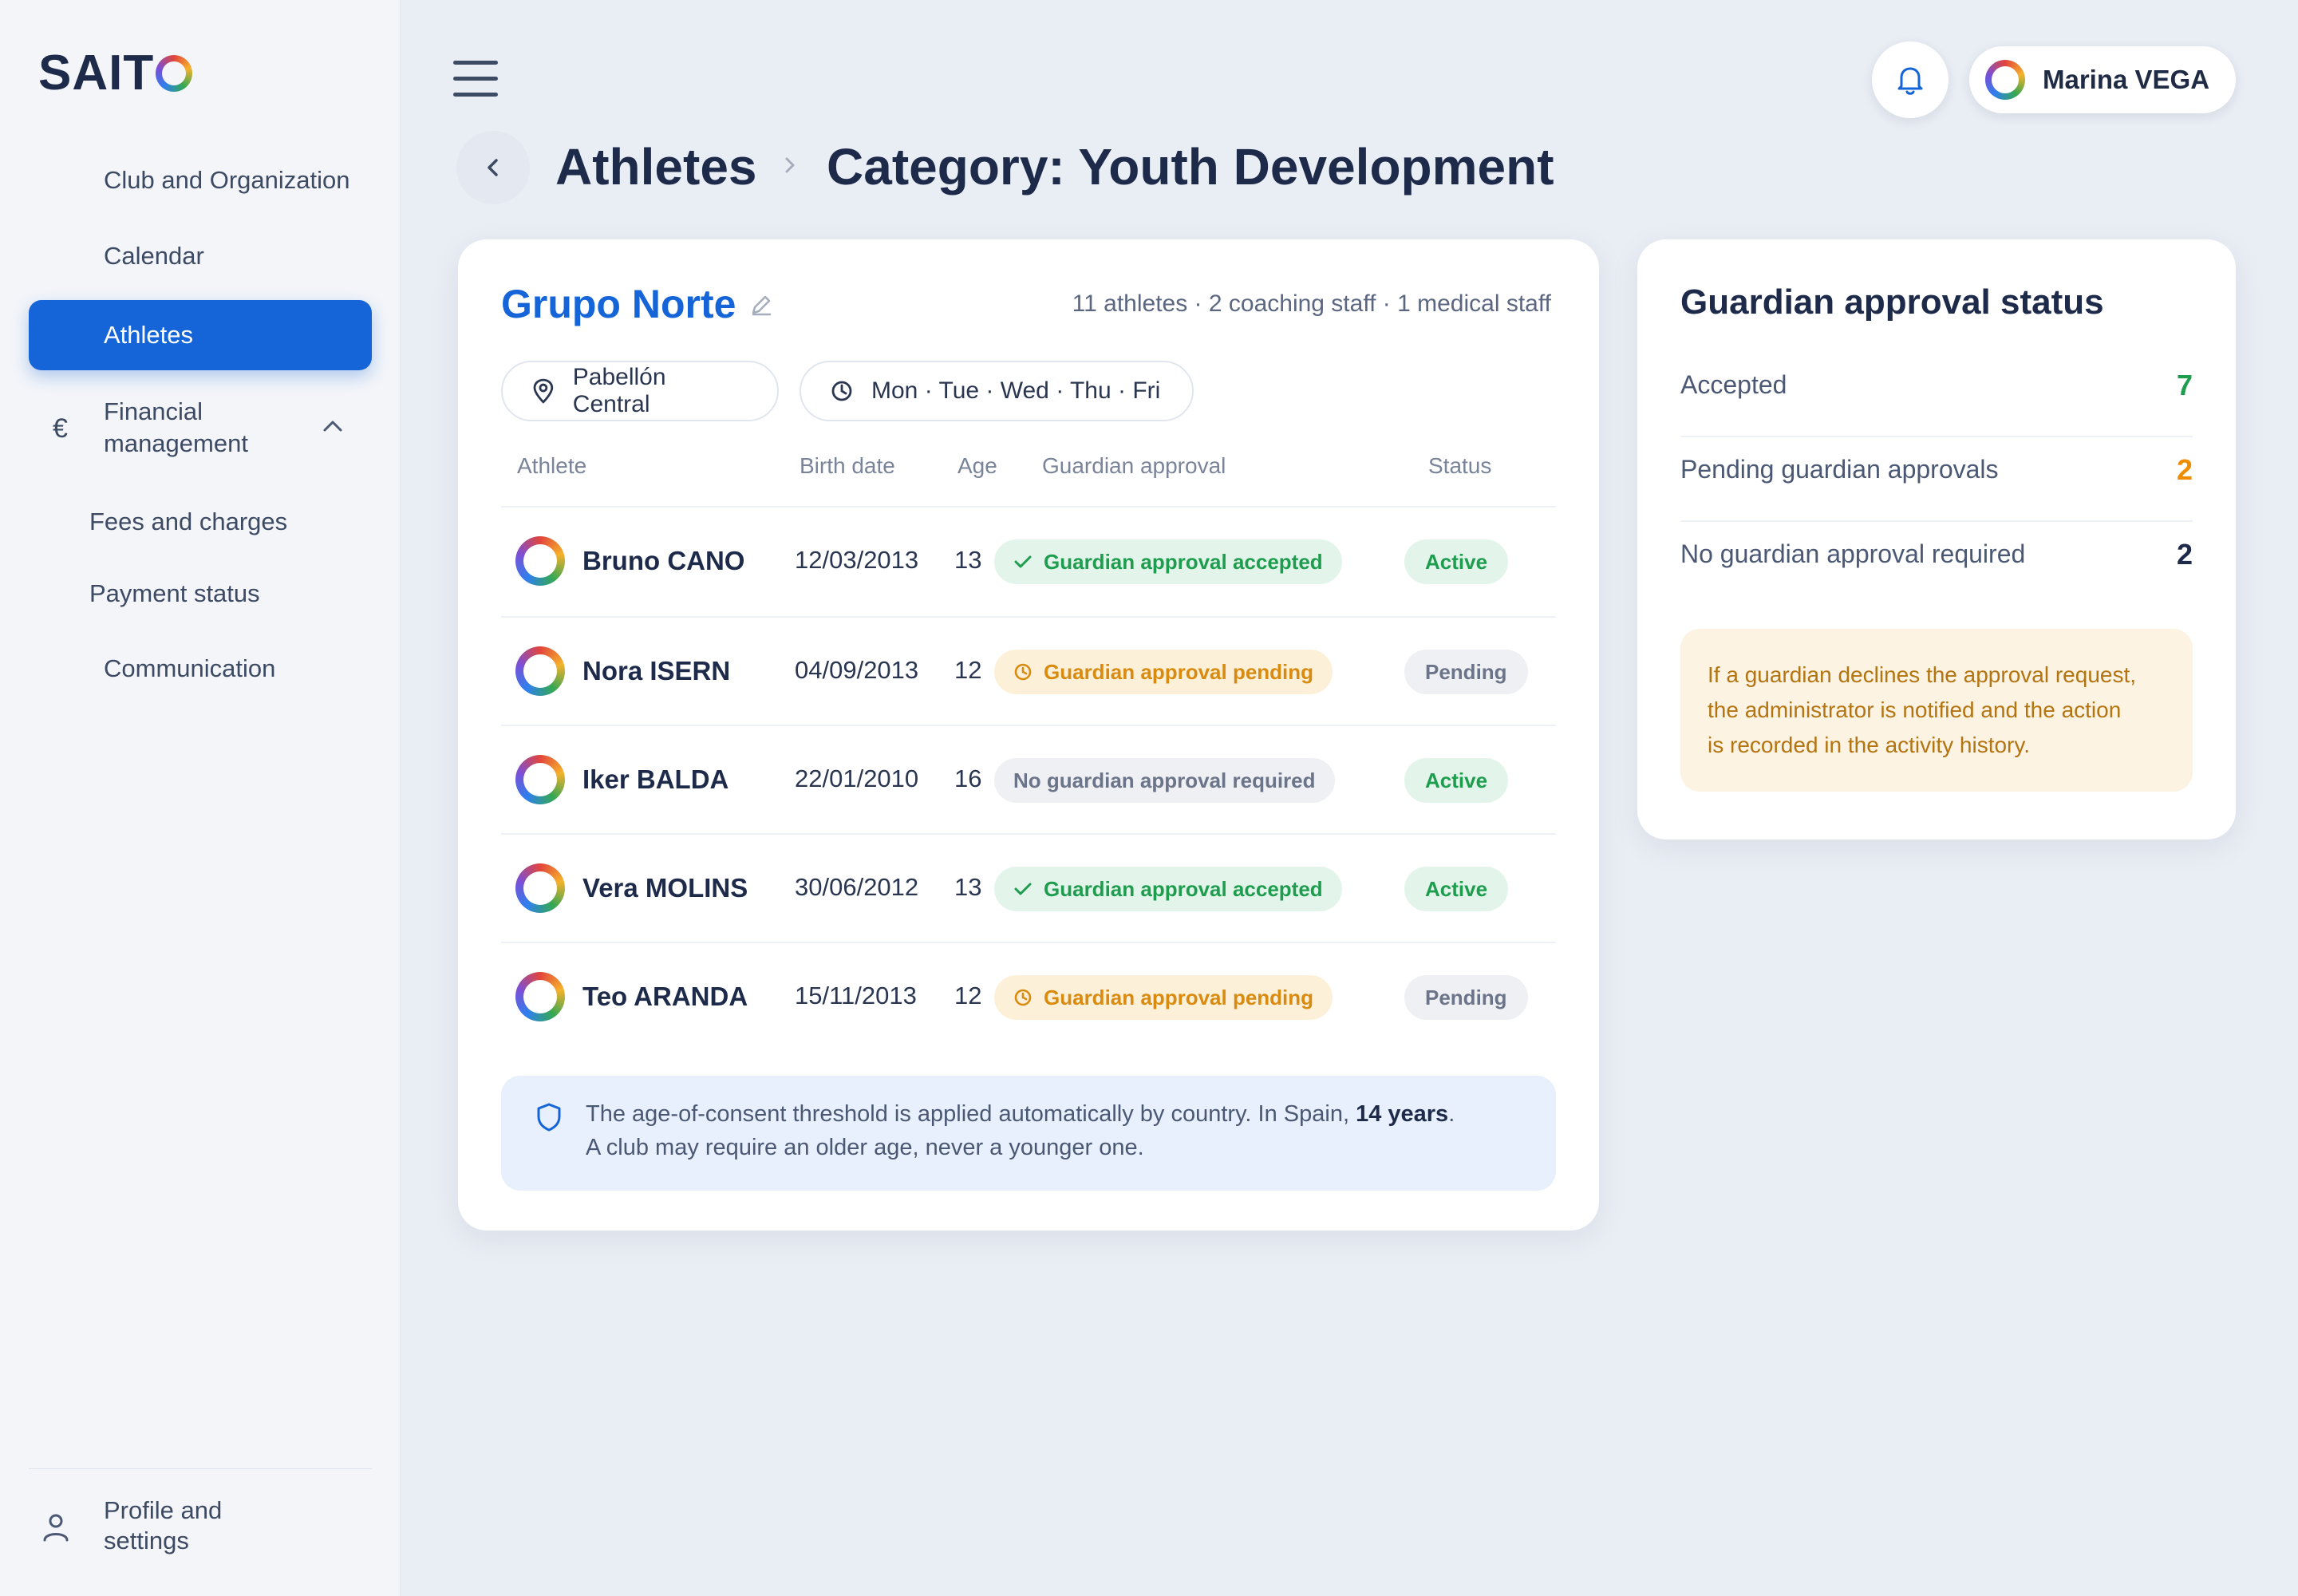  What do you see at coordinates (1164, 780) in the screenshot?
I see `guardian-approval-badge: No guardian approval required` at bounding box center [1164, 780].